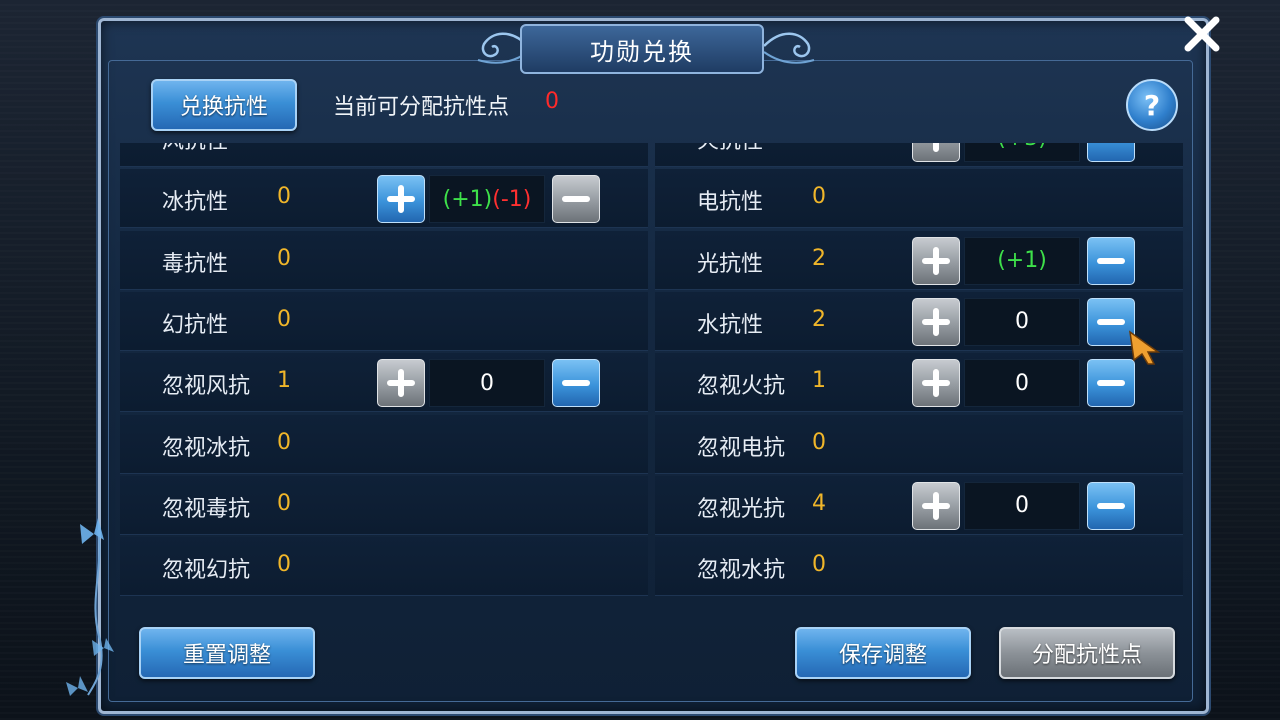  Describe the element at coordinates (384, 155) in the screenshot. I see `resistance-row: 风抗性 0` at that location.